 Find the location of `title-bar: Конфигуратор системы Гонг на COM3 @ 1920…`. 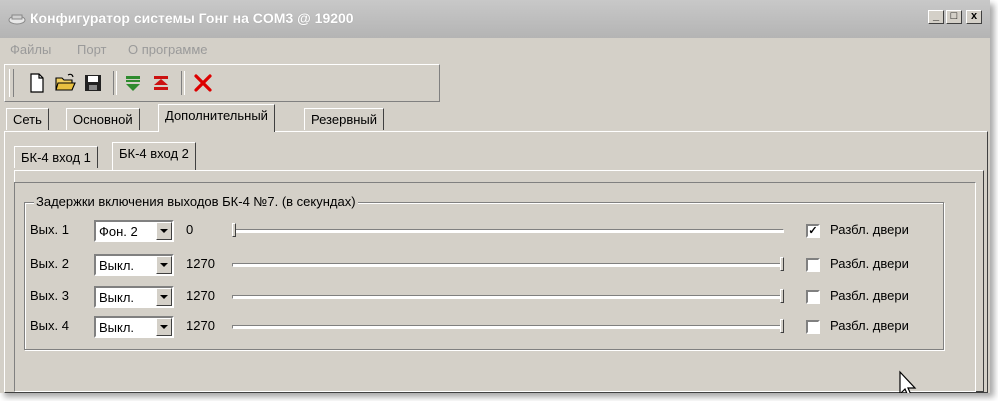

title-bar: Конфигуратор системы Гонг на COM3 @ 1920… is located at coordinates (495, 19).